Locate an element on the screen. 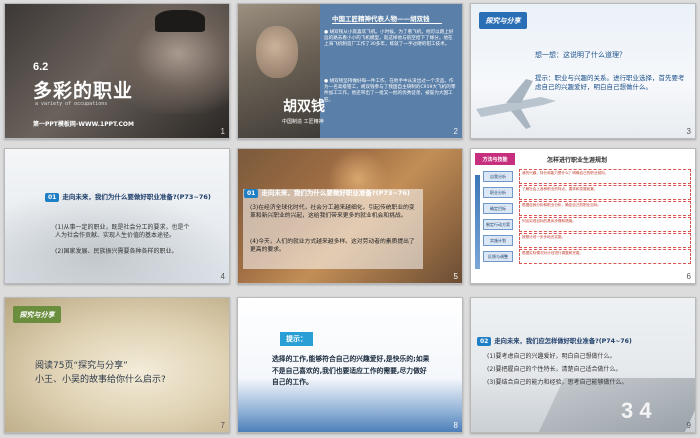  step-desc-text-6: 根据实际情况对计划进行调整和完善。 is located at coordinates (553, 253).